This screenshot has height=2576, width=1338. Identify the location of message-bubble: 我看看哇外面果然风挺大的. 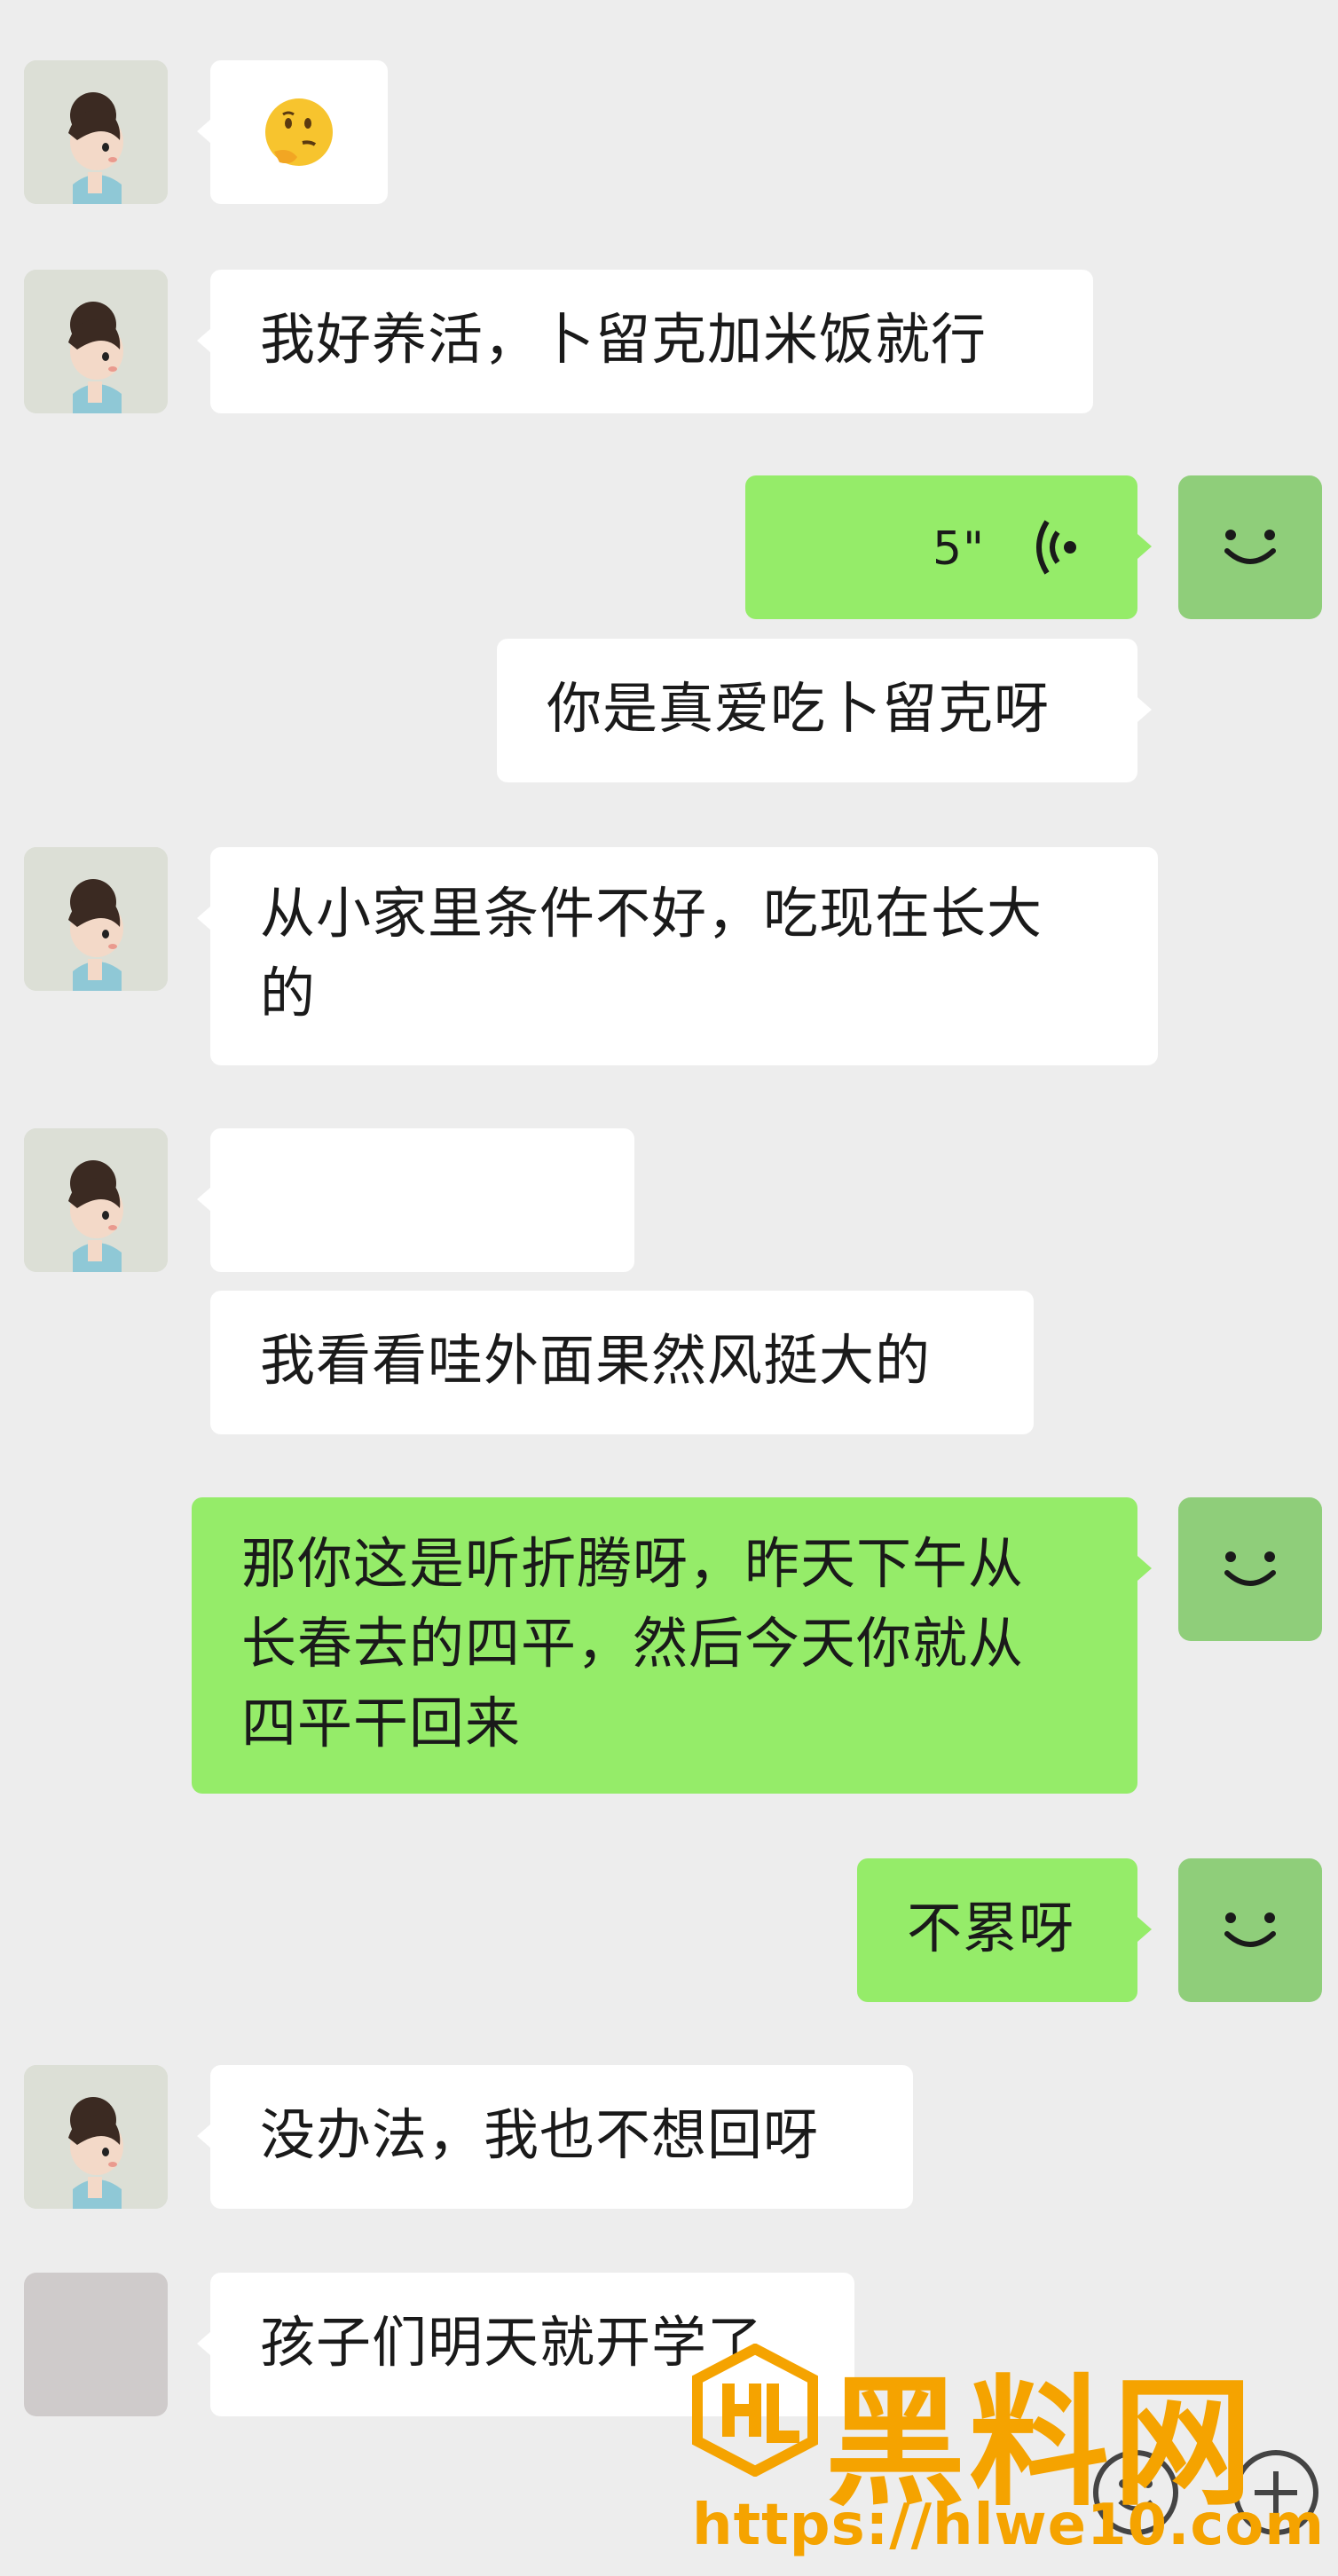
(622, 1362).